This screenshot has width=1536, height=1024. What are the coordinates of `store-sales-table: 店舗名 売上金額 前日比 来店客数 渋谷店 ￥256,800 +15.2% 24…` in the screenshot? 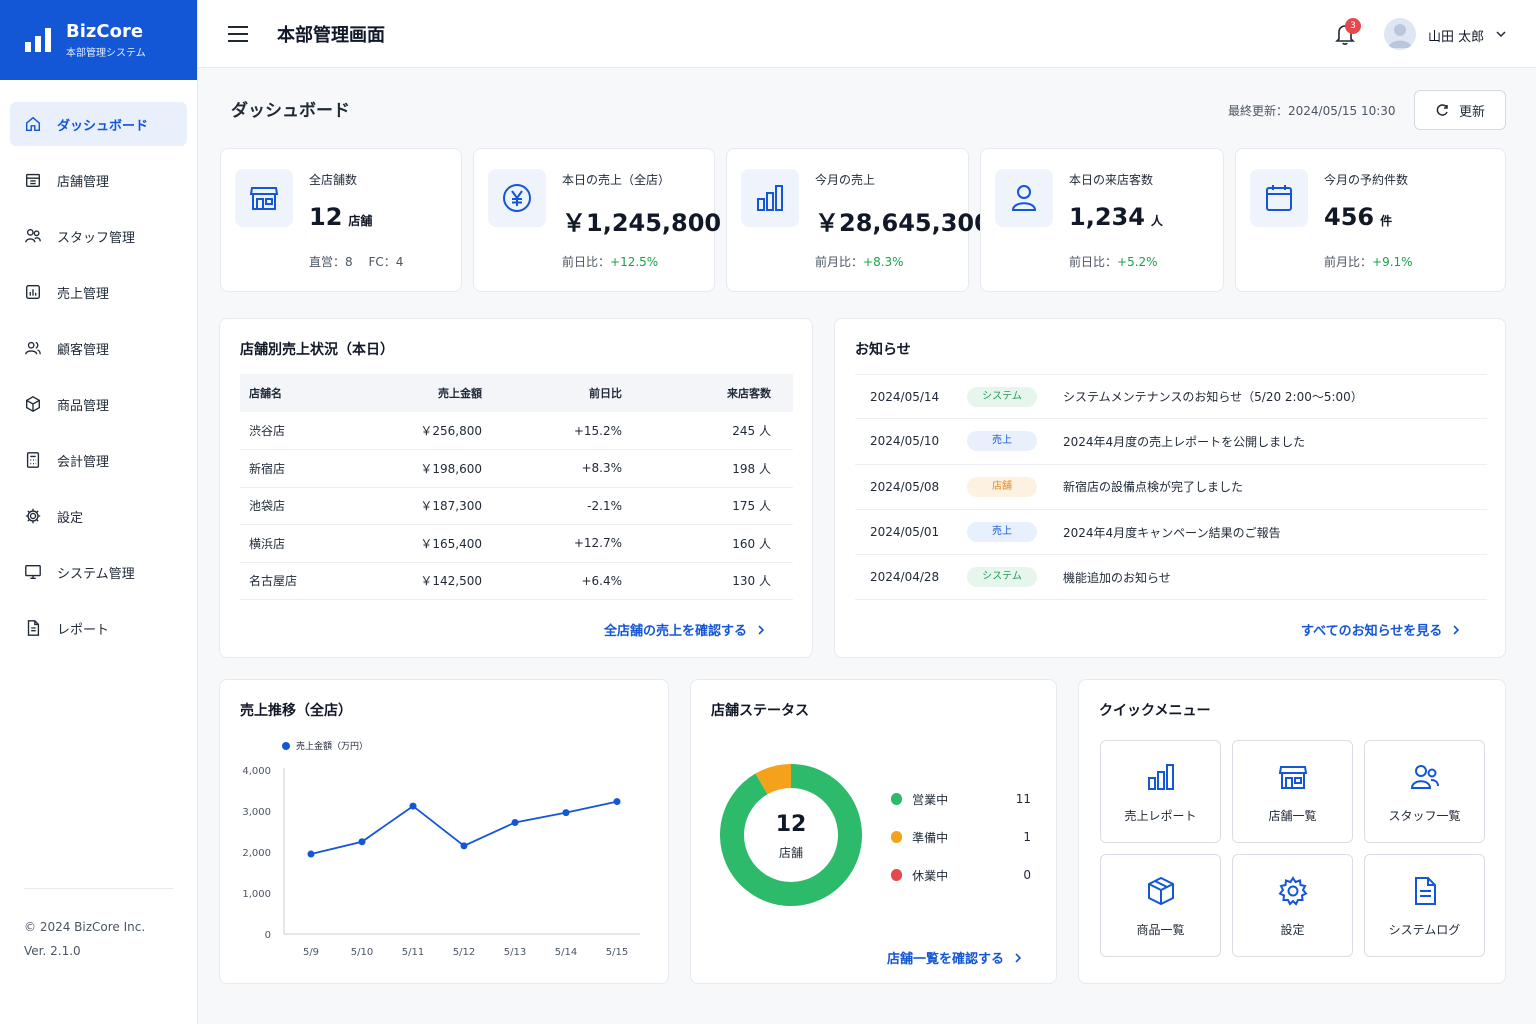 It's located at (516, 487).